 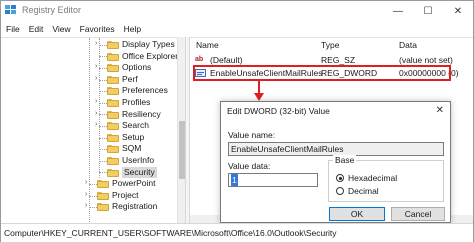 I want to click on tree-item: › Display Types, so click(x=89, y=45).